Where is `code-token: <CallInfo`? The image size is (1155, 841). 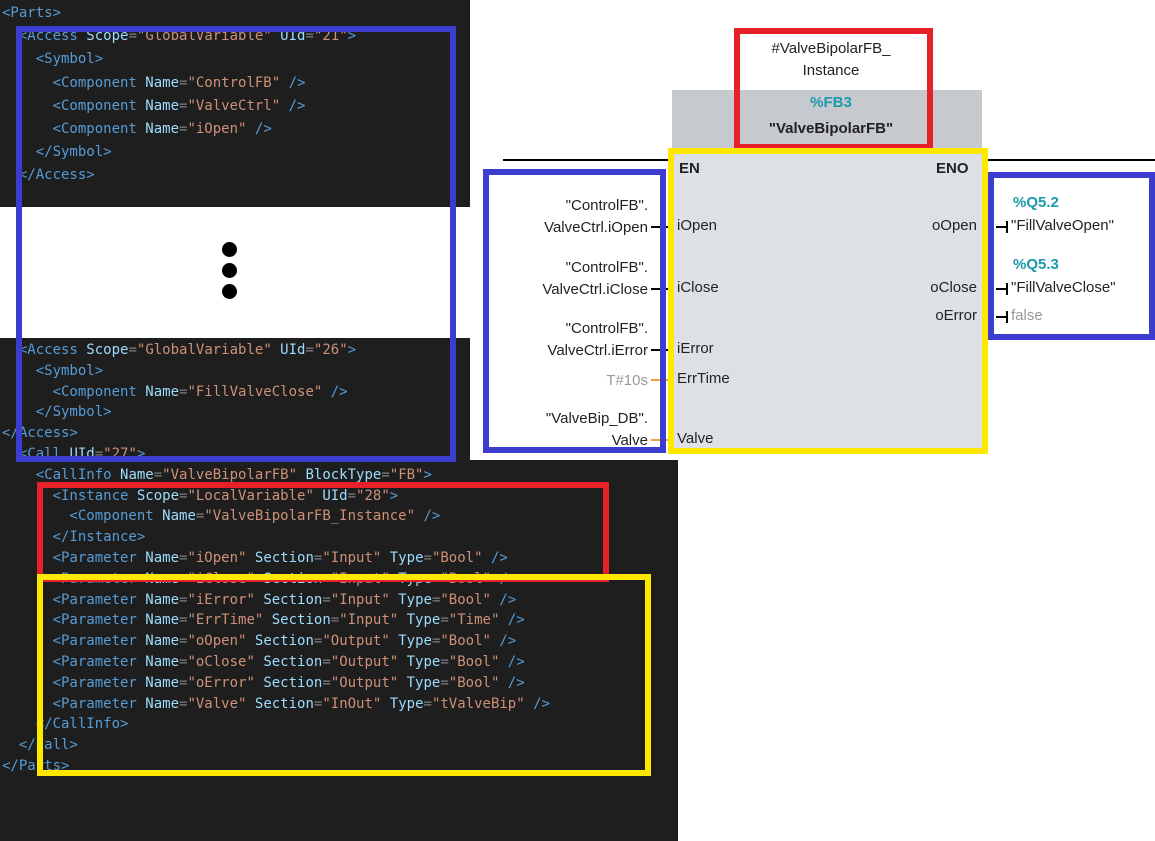
code-token: <CallInfo is located at coordinates (61, 474).